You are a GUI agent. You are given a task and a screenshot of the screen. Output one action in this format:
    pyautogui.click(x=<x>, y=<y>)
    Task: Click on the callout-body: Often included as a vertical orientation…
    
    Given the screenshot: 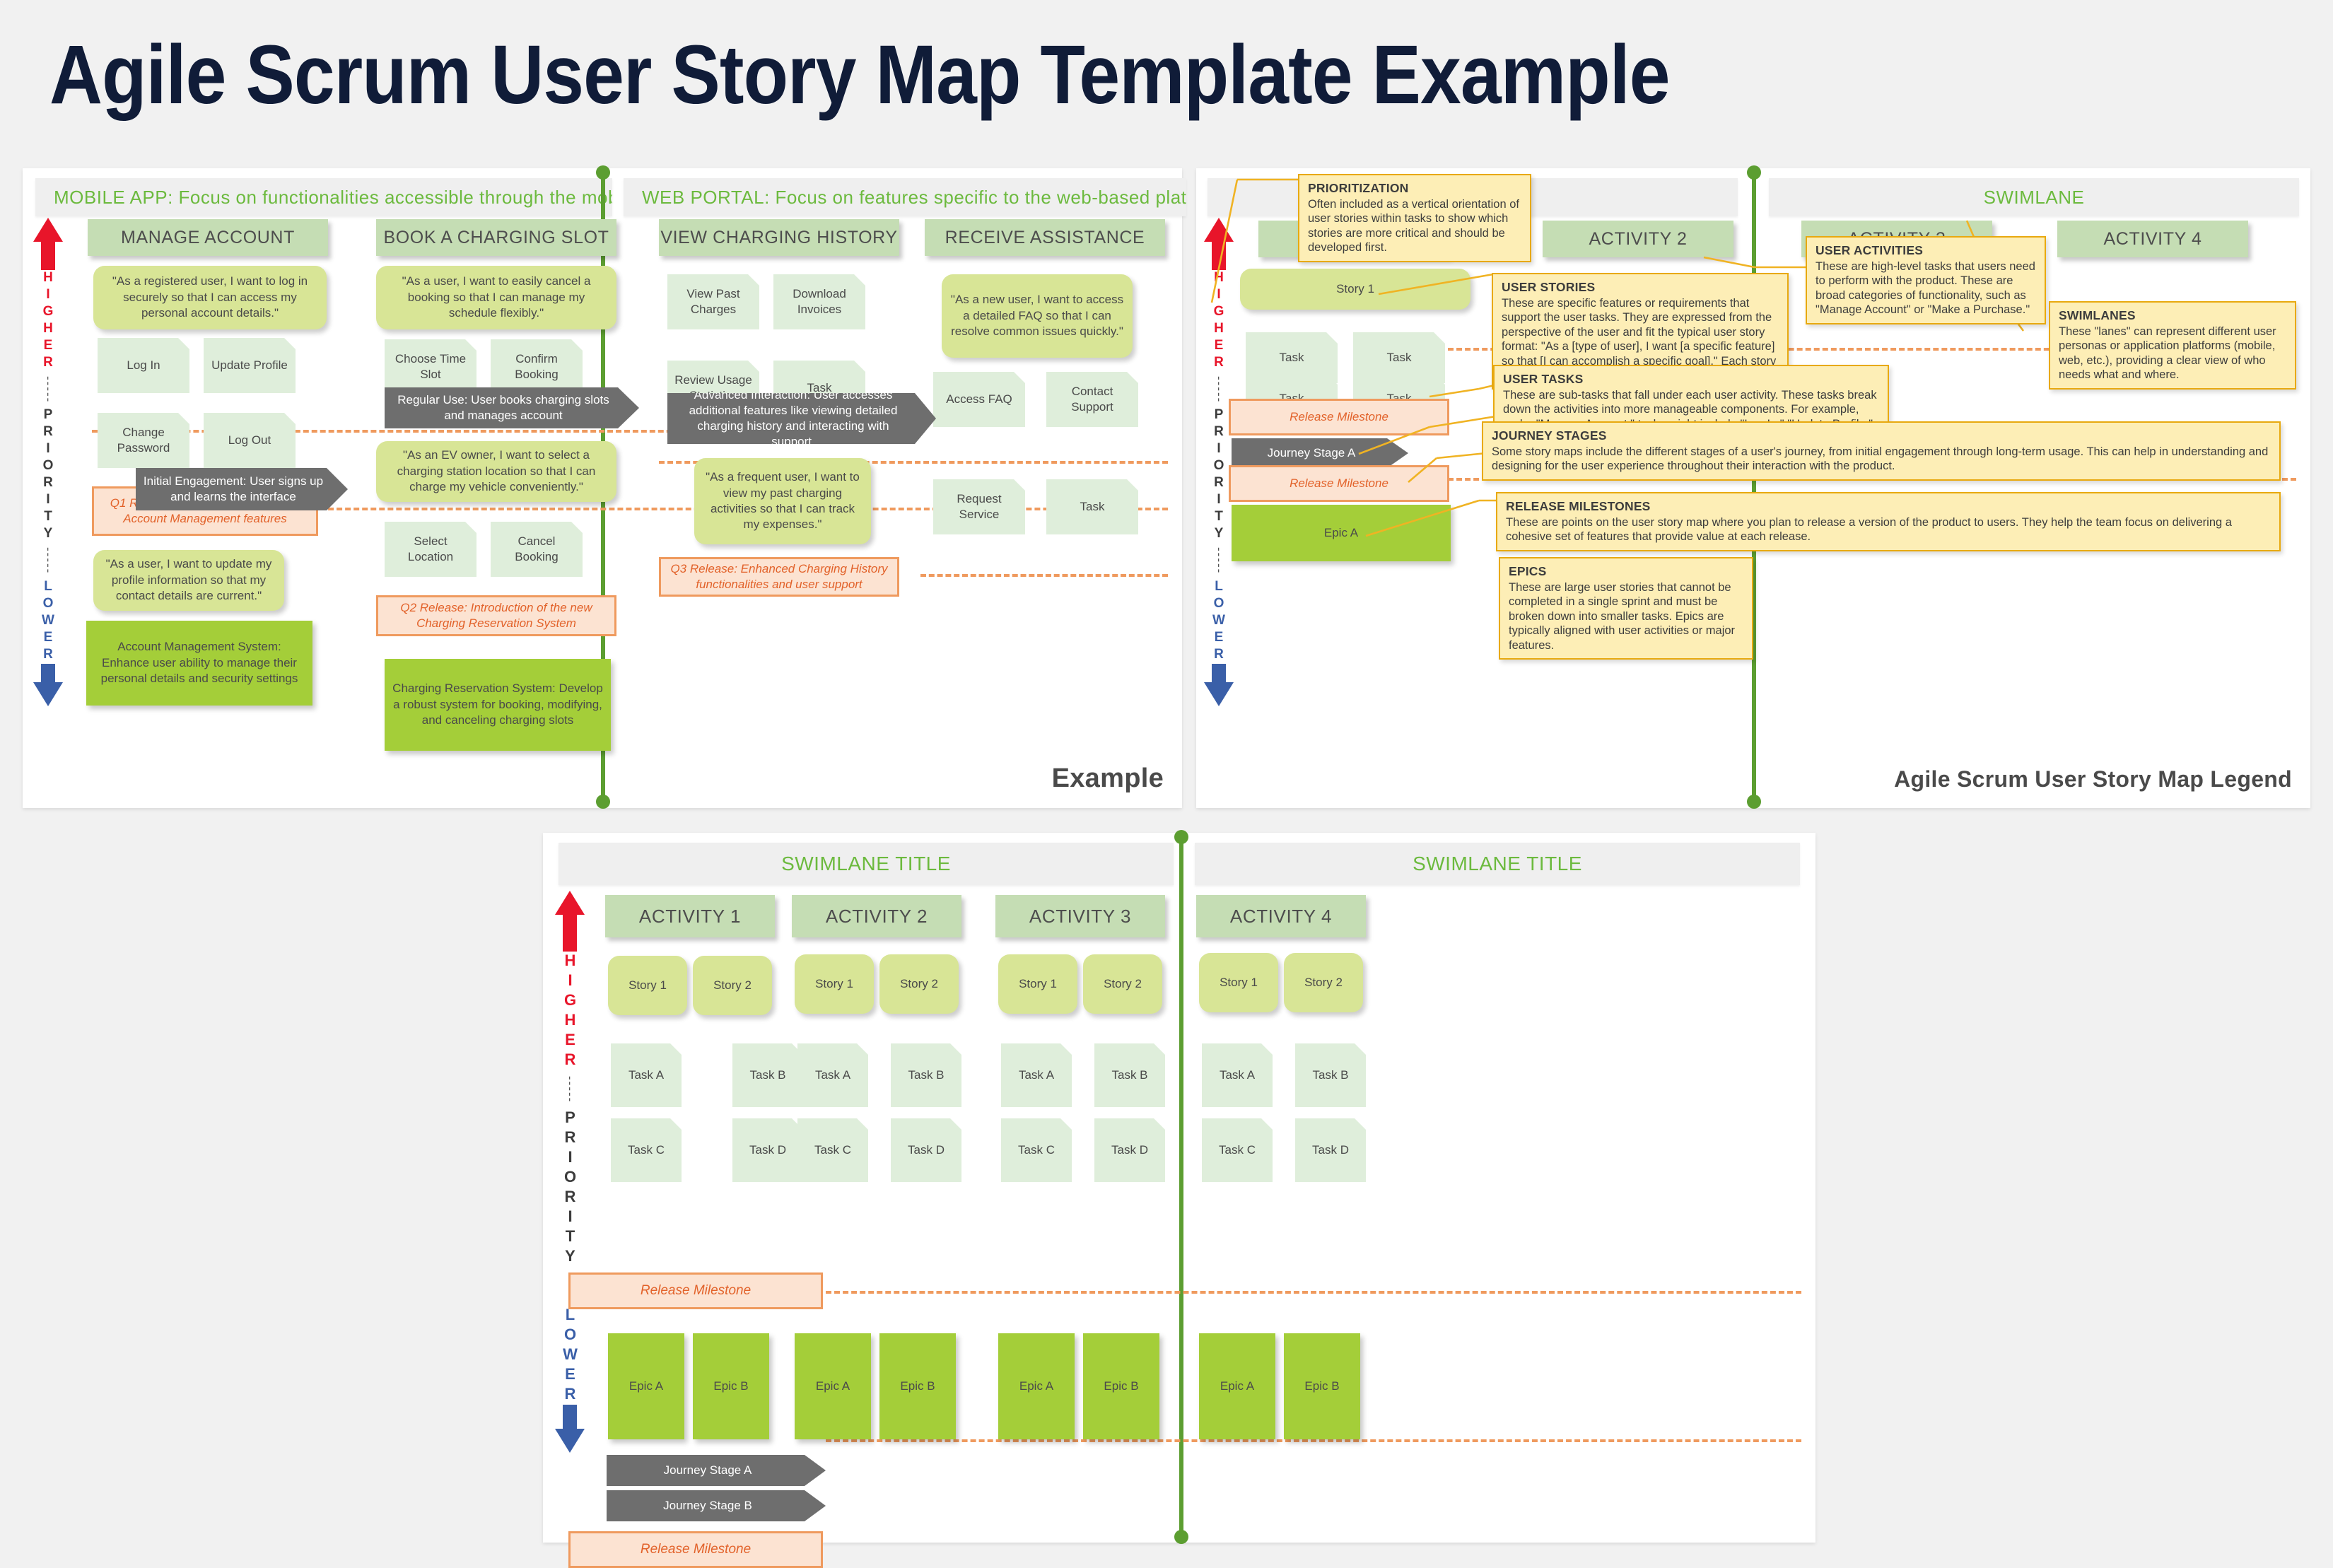 What is the action you would take?
    pyautogui.click(x=1414, y=225)
    